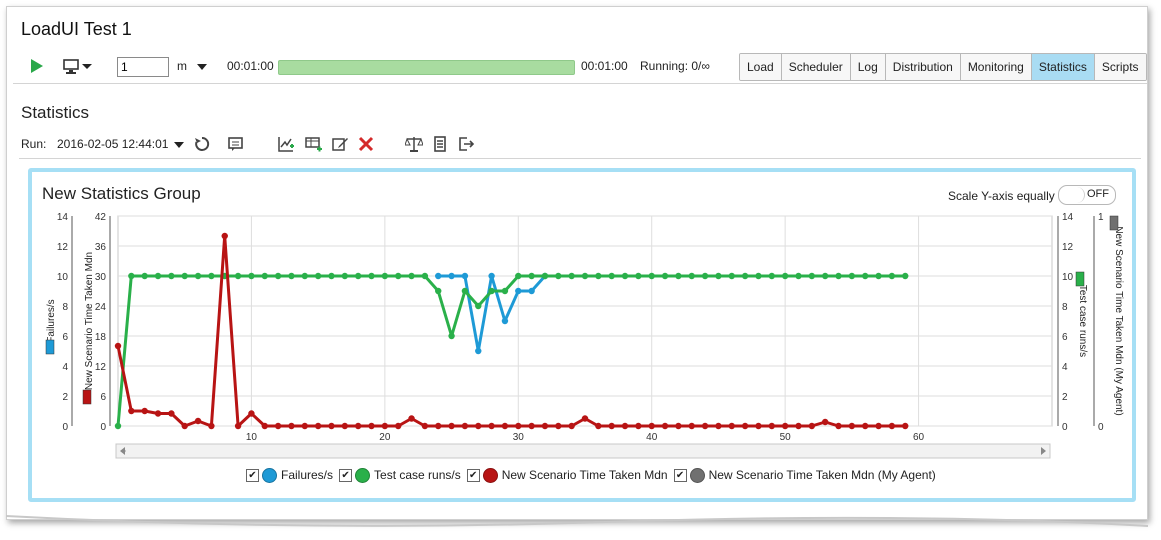 The width and height of the screenshot is (1161, 540). Describe the element at coordinates (65, 427) in the screenshot. I see `y-tick-label: 0` at that location.